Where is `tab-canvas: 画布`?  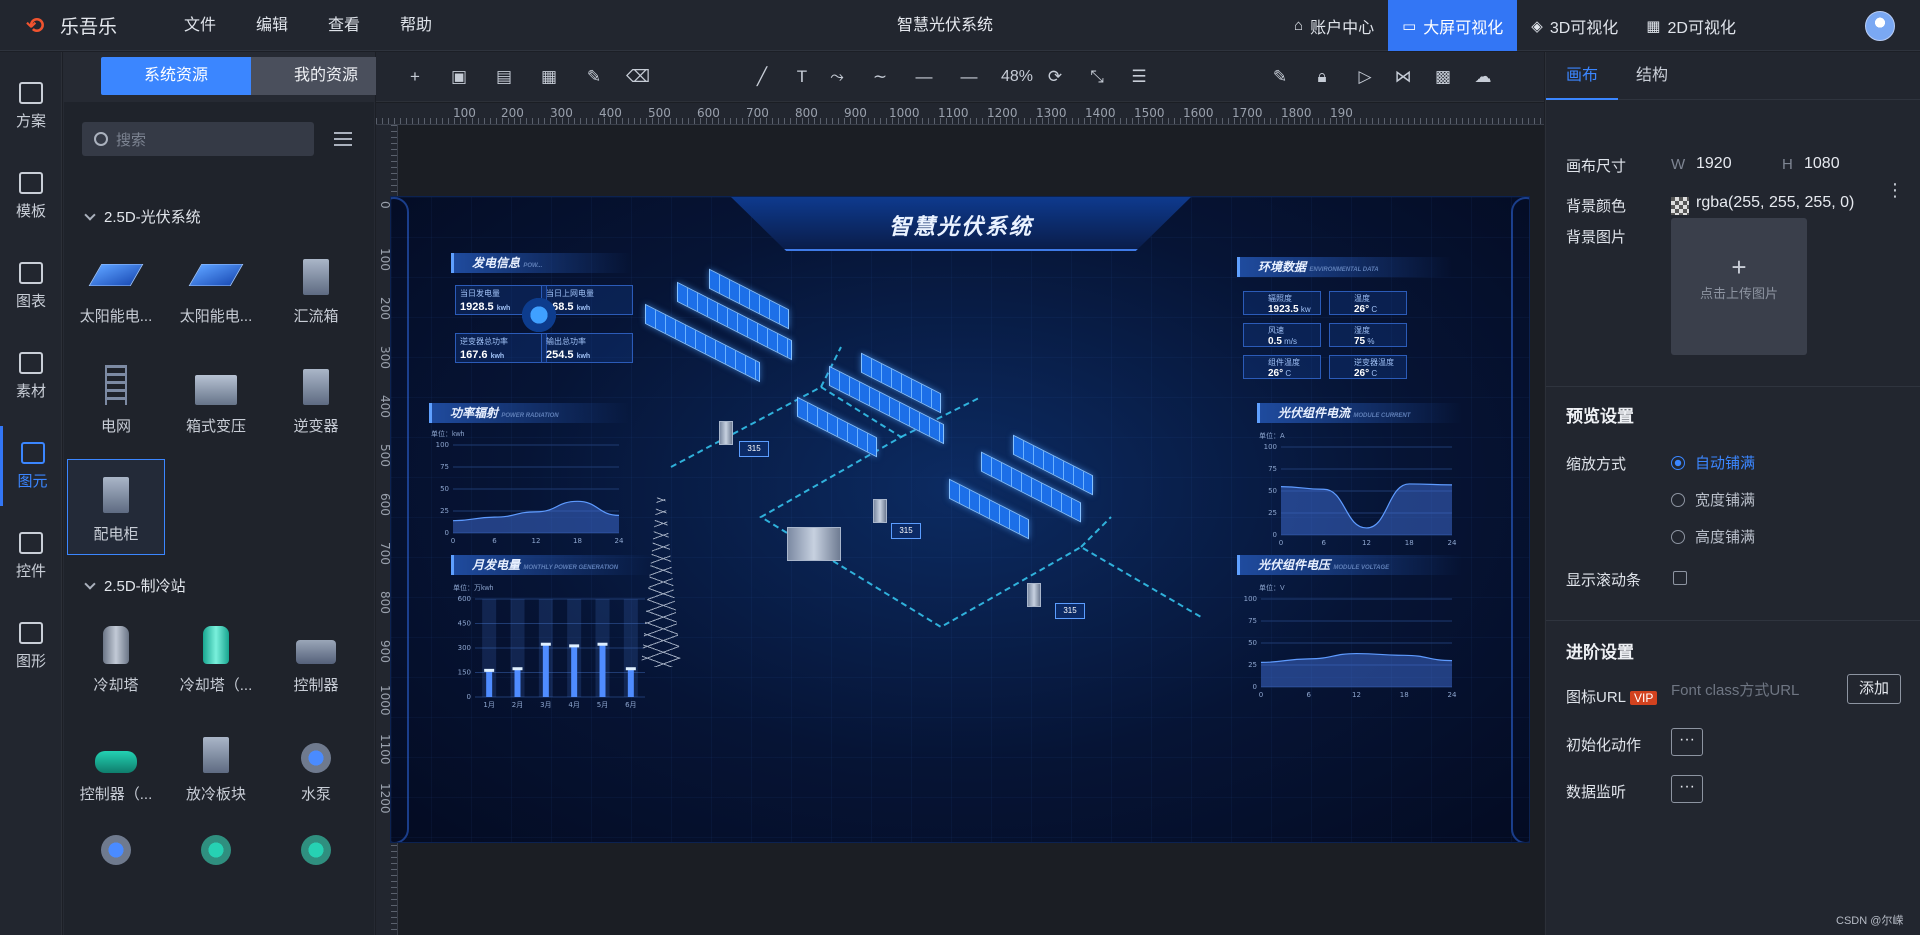
tab-canvas: 画布 is located at coordinates (1582, 76).